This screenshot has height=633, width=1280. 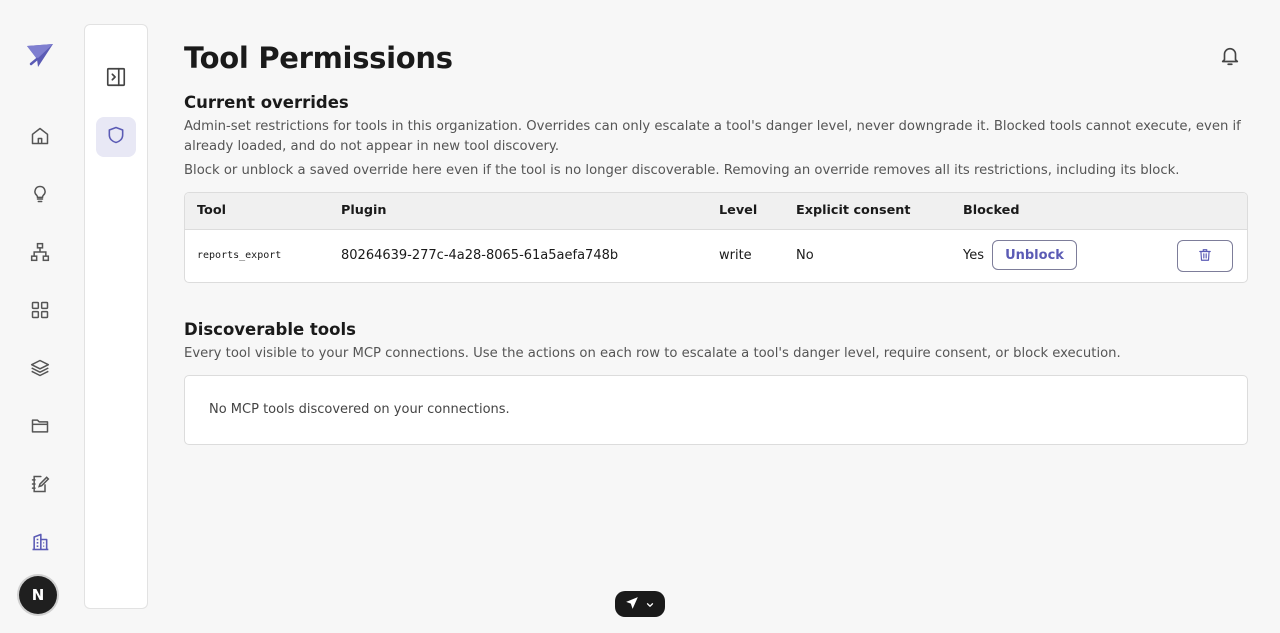 What do you see at coordinates (480, 255) in the screenshot?
I see `plugin-id: 80264639-277c-4a28-8065-61a5aefa748b` at bounding box center [480, 255].